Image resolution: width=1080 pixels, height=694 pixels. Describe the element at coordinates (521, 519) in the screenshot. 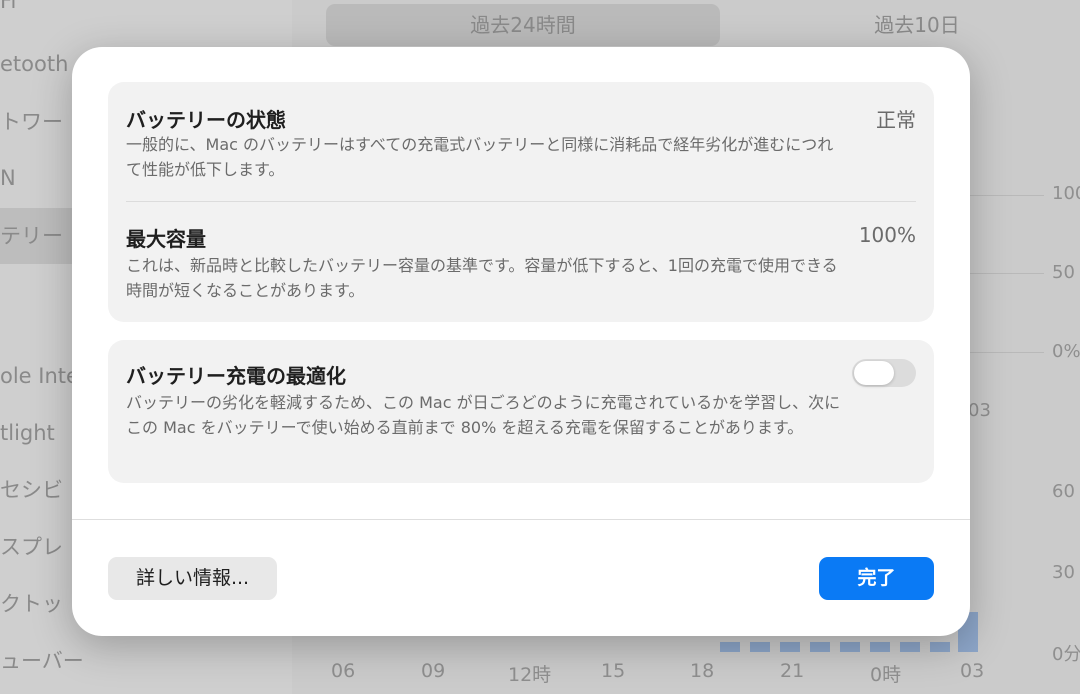

I see `footer-divider` at that location.